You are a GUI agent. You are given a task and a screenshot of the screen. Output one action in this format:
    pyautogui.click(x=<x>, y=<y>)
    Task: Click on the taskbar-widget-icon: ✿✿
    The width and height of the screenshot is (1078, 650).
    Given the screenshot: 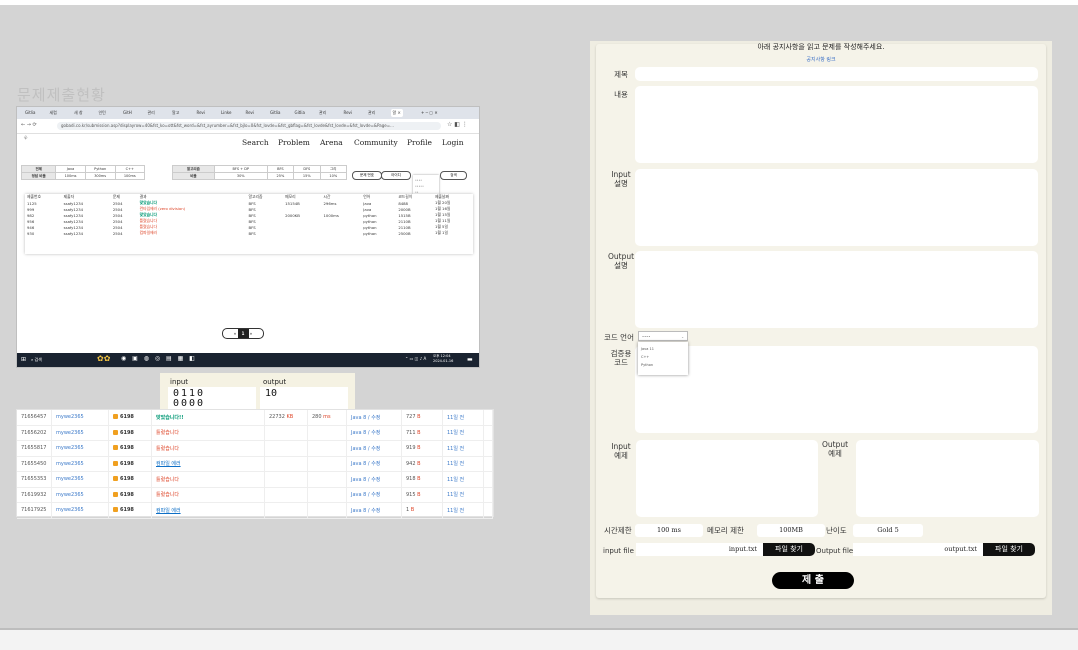 What is the action you would take?
    pyautogui.click(x=103, y=358)
    